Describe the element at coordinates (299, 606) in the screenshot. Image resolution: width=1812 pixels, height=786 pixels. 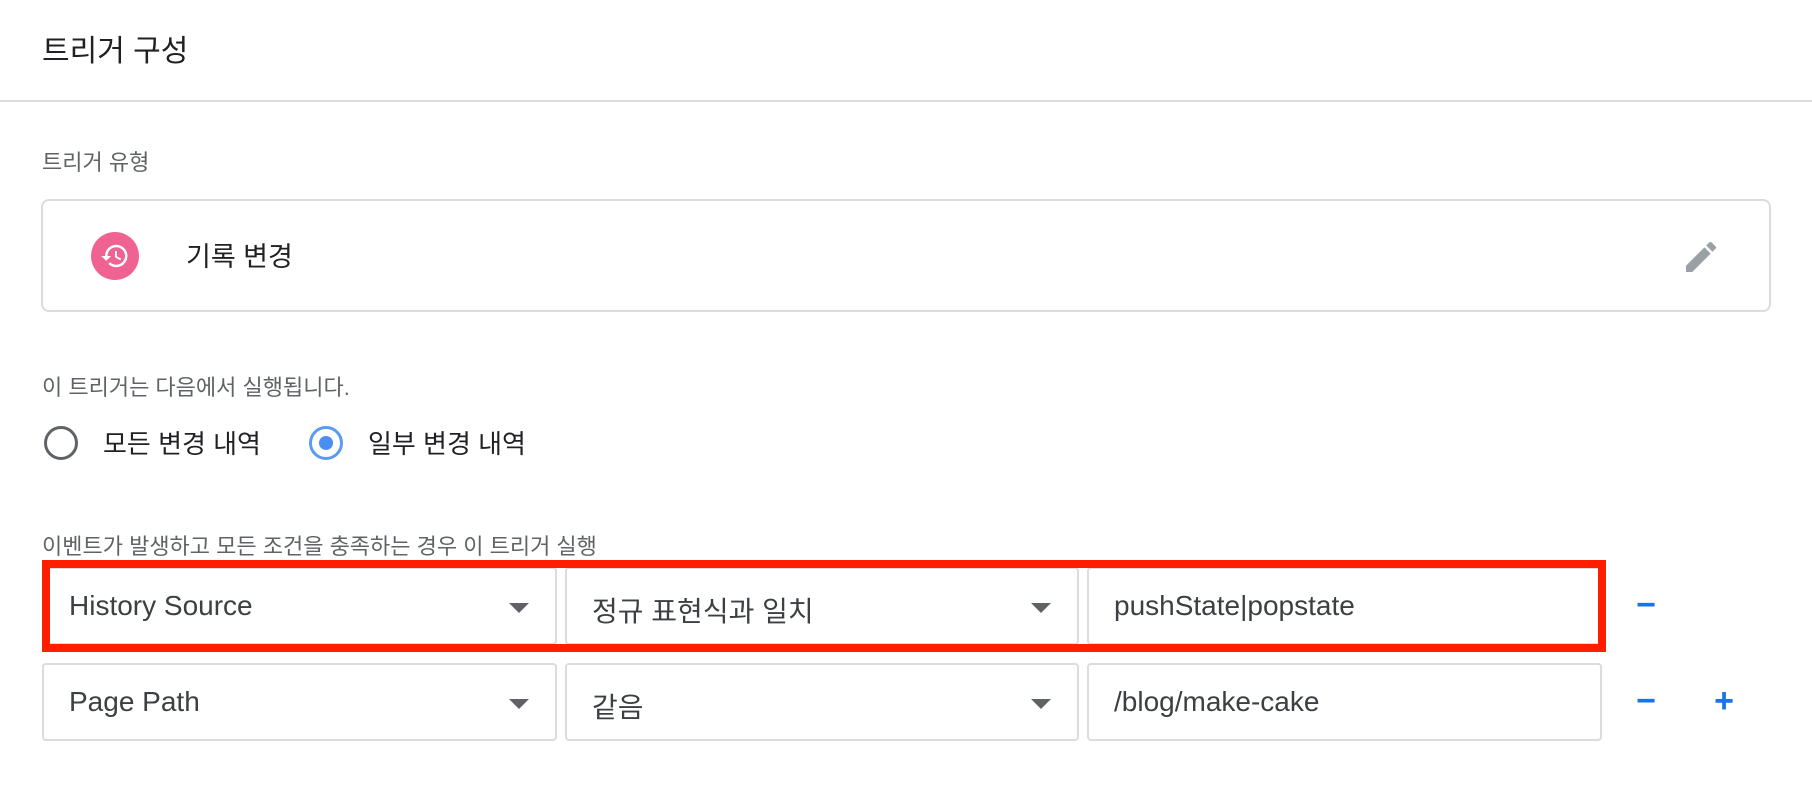
I see `condition-variable-select: History Source` at that location.